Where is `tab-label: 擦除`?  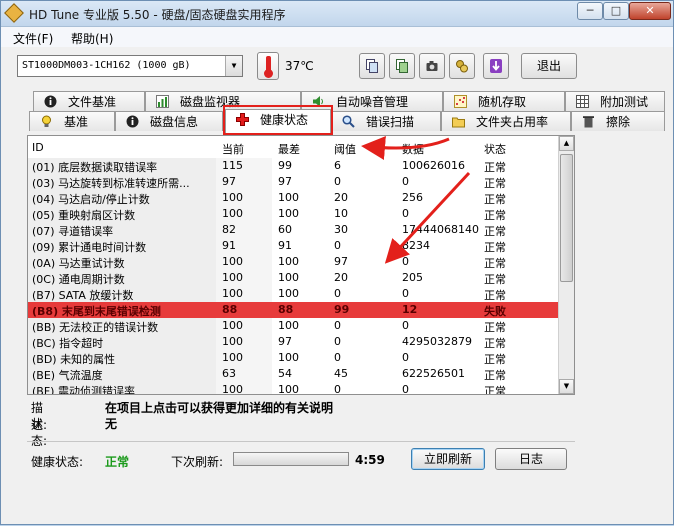
tab-label: 擦除 is located at coordinates (618, 122).